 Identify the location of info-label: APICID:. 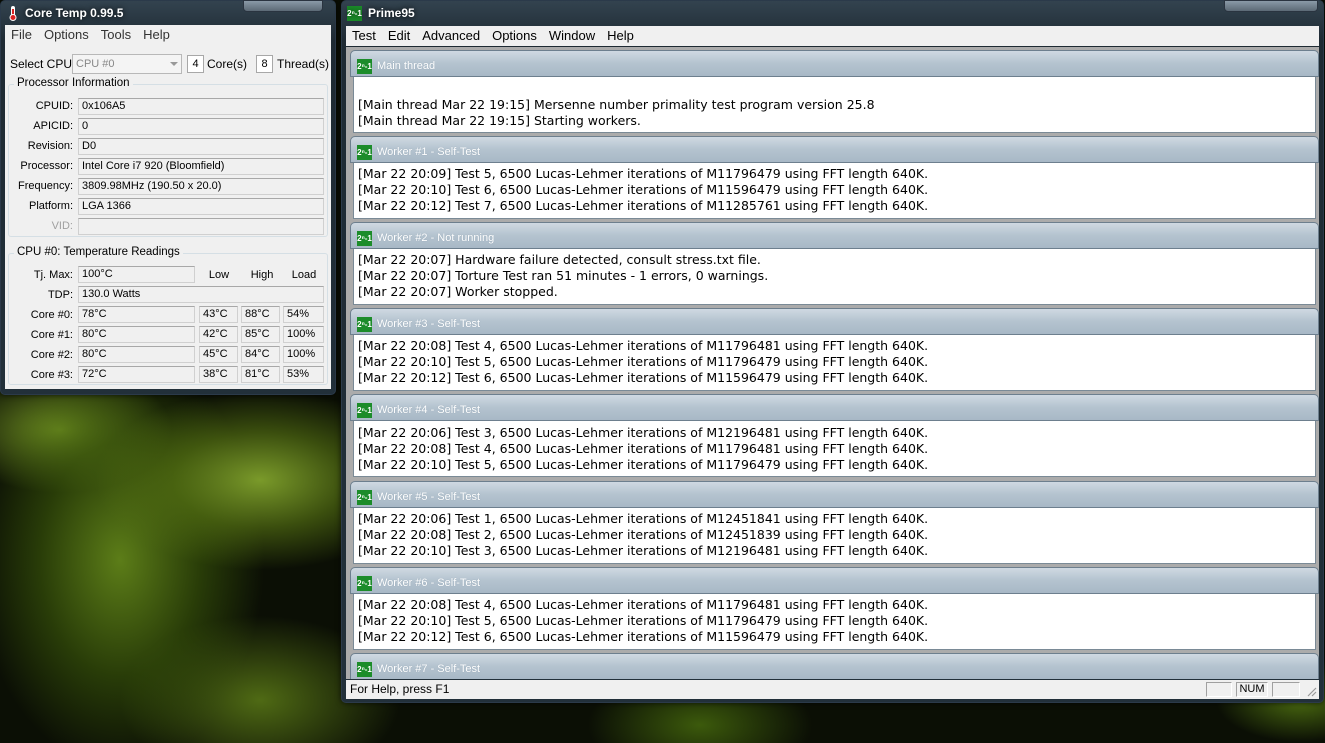
(53, 126).